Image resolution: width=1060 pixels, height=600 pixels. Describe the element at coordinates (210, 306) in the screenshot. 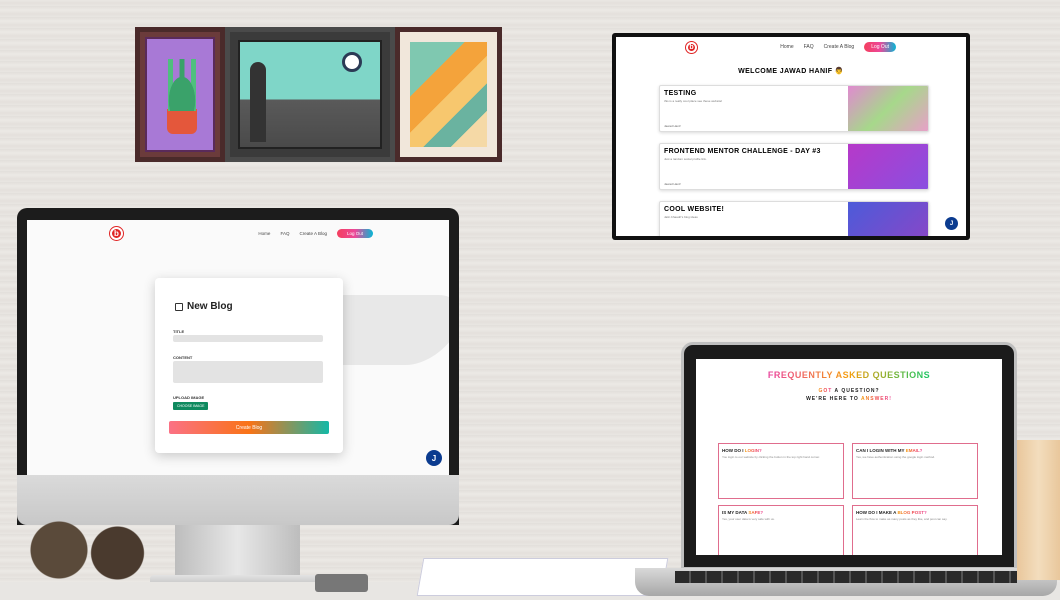

I see `form-title: New Blog` at that location.